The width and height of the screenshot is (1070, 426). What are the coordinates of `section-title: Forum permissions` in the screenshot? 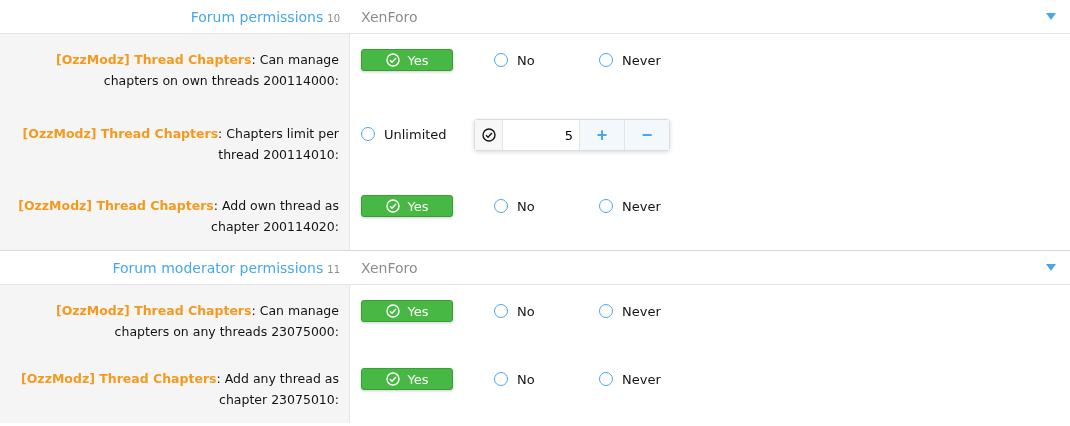 It's located at (257, 16).